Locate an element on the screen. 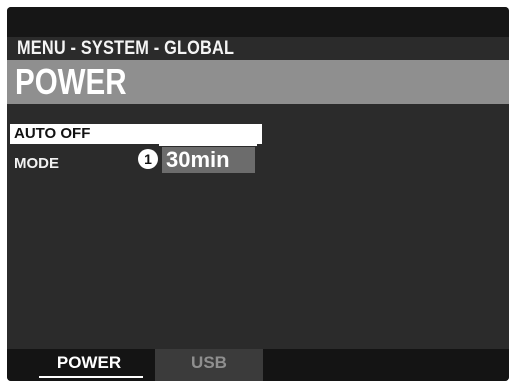  tab-power-label: POWER is located at coordinates (89, 362).